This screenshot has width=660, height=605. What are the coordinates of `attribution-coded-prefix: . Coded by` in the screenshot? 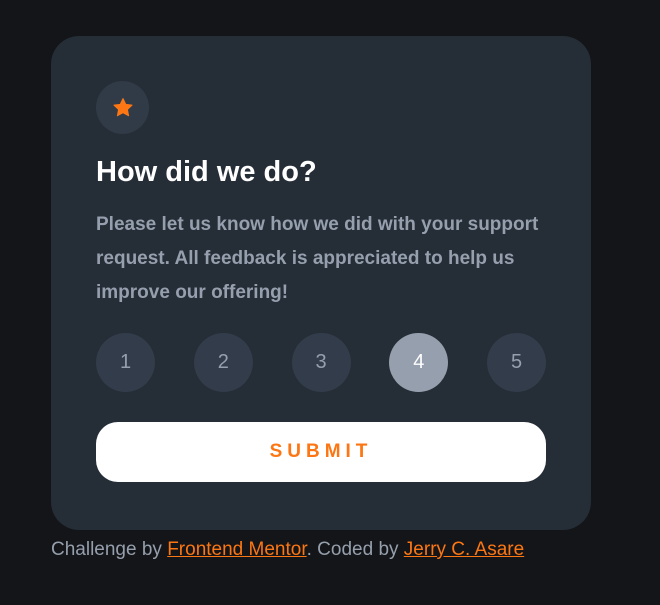 It's located at (355, 549).